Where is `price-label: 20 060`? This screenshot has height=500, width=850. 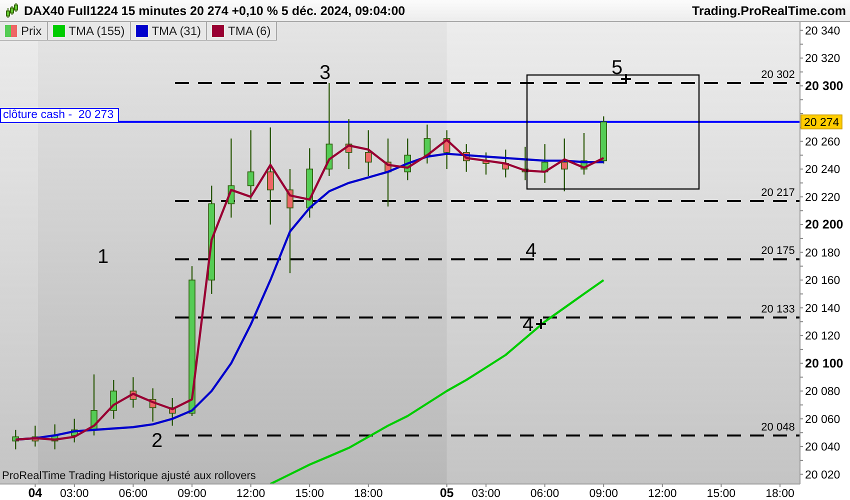 price-label: 20 060 is located at coordinates (822, 420).